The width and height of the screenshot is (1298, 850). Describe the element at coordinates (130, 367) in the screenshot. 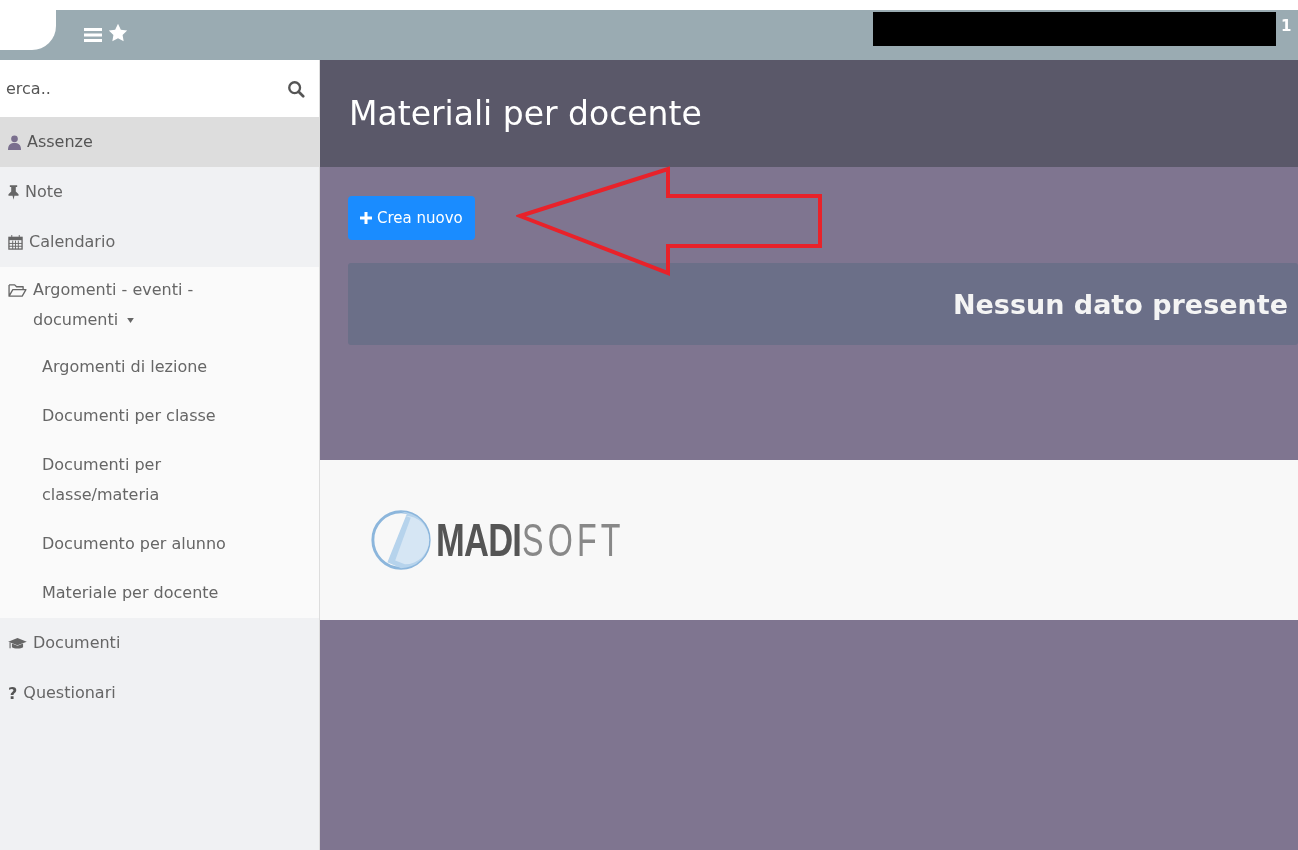

I see `submenu-item: Argomenti di lezione` at that location.